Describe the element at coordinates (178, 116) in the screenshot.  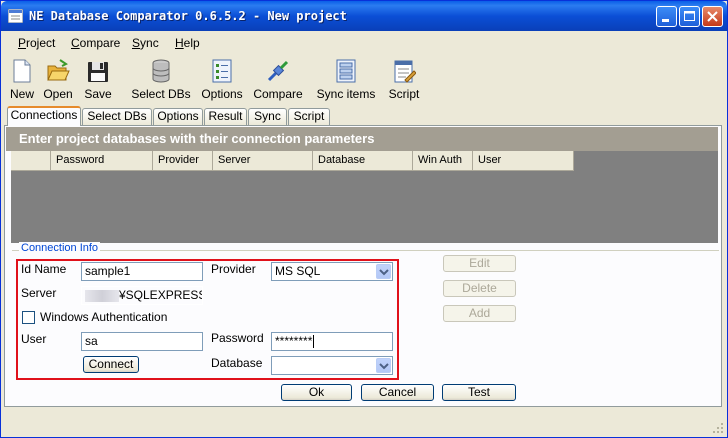
I see `tab-options: Options` at that location.